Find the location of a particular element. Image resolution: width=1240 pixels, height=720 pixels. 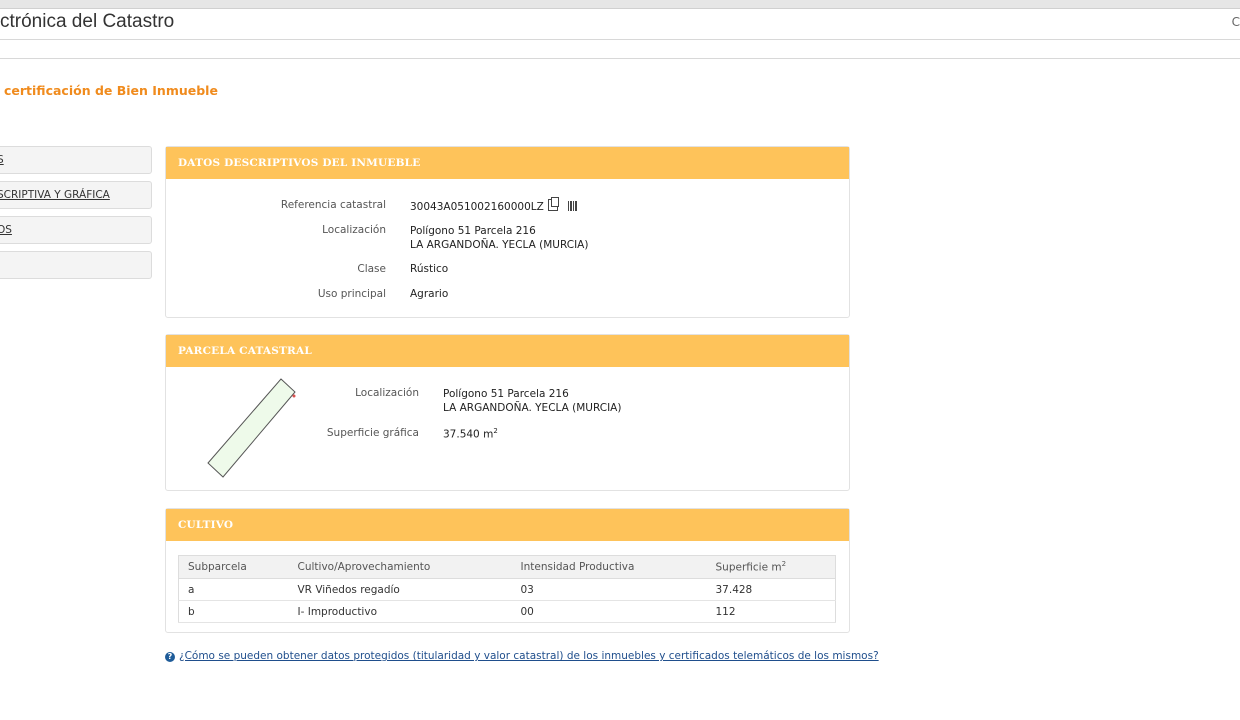

header-divider is located at coordinates (620, 58).